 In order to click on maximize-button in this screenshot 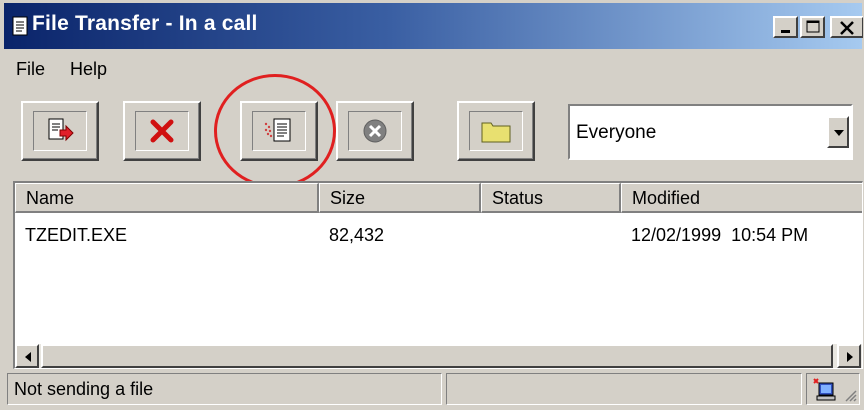, I will do `click(812, 27)`.